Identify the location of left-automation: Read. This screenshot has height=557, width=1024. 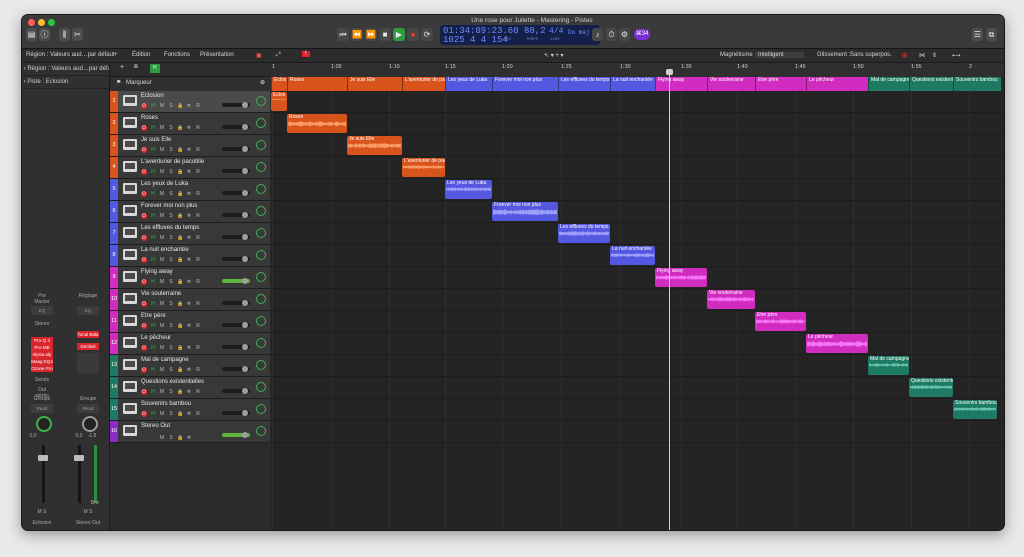
(42, 408).